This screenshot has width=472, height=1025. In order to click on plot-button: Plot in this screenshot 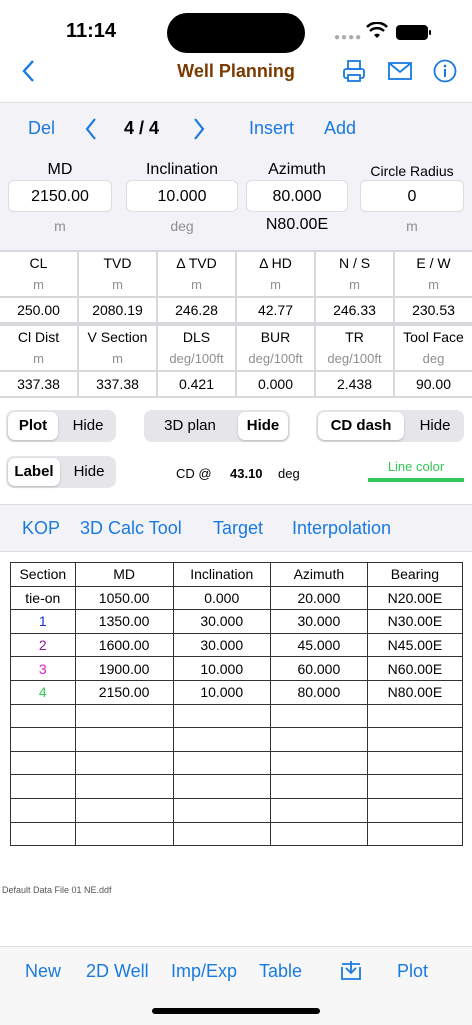, I will do `click(412, 971)`.